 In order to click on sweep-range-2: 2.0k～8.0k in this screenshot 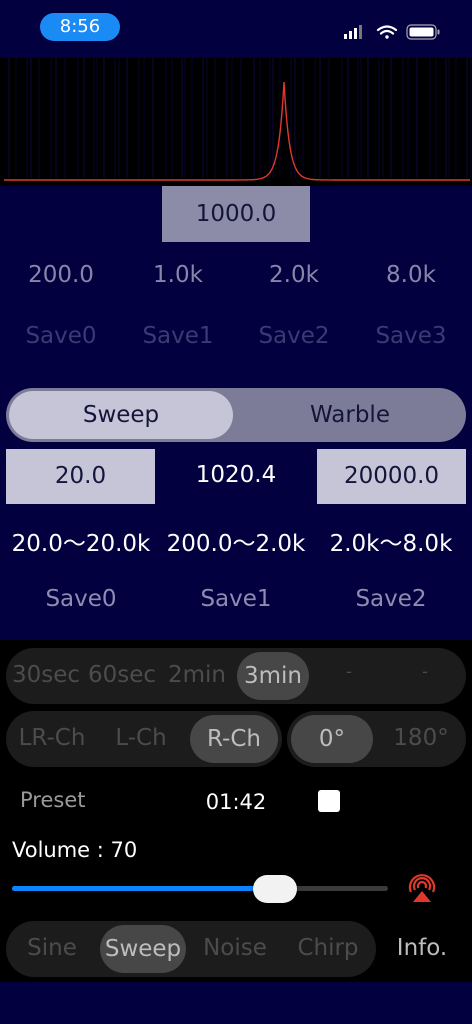, I will do `click(391, 541)`.